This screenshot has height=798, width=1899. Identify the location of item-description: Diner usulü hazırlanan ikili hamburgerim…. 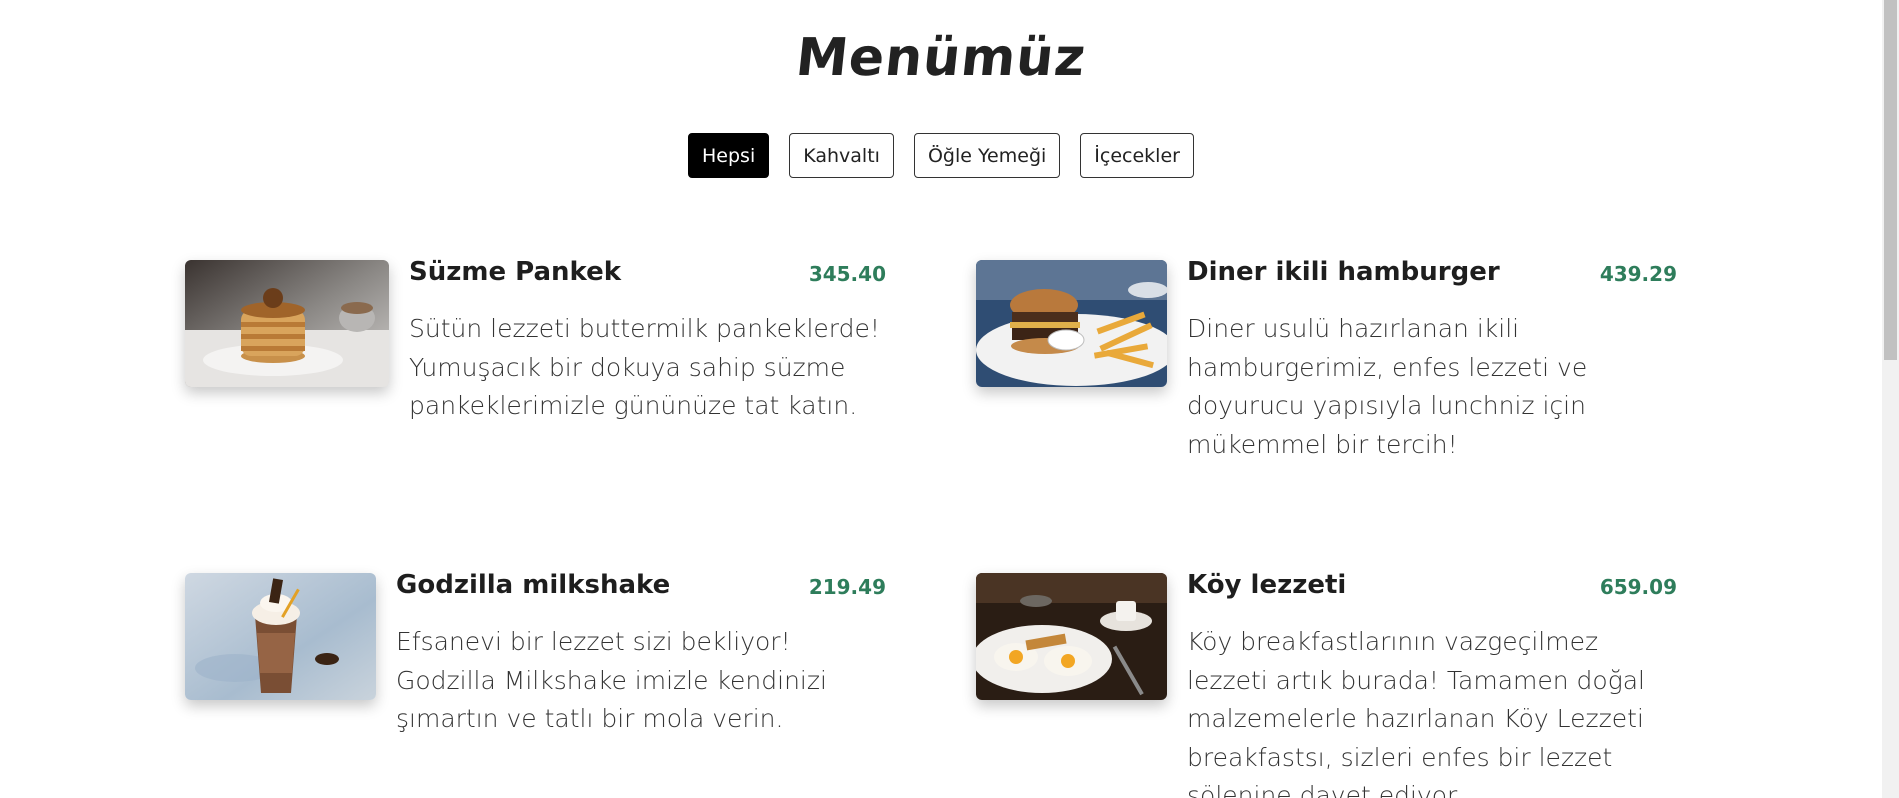
(1387, 386).